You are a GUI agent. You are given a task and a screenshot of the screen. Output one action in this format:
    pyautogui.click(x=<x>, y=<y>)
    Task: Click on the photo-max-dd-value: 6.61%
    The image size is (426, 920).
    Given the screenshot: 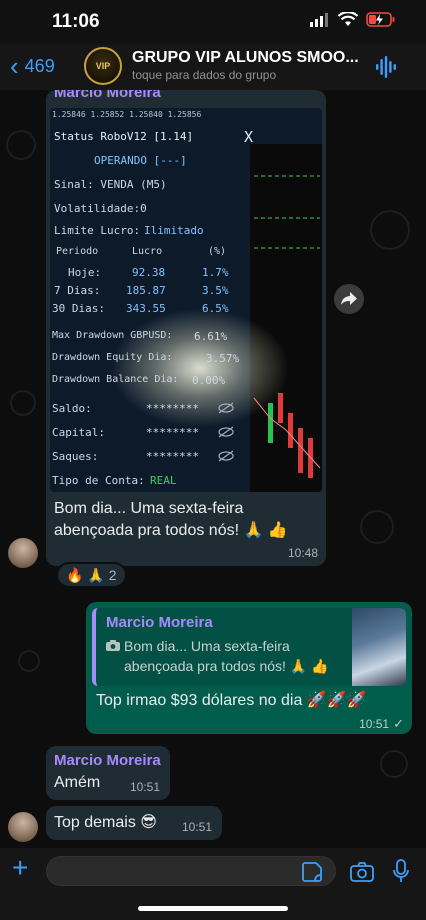 What is the action you would take?
    pyautogui.click(x=211, y=336)
    